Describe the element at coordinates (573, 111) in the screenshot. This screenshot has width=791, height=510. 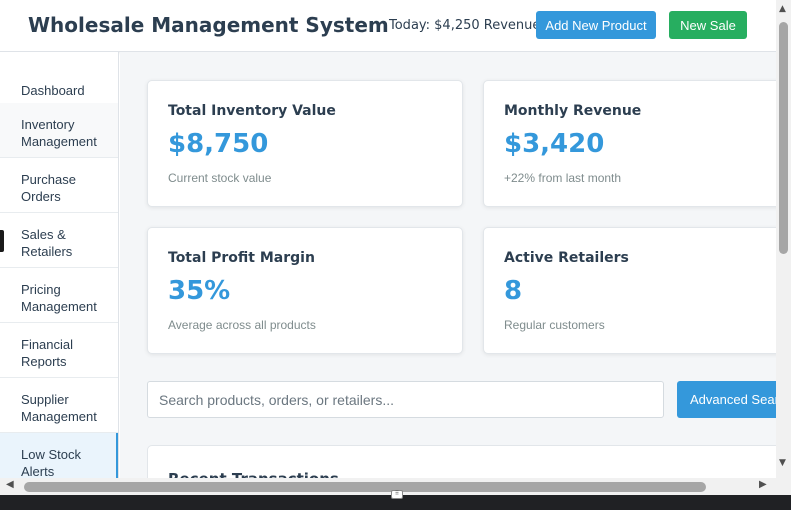
I see `stat-label: Monthly Revenue` at that location.